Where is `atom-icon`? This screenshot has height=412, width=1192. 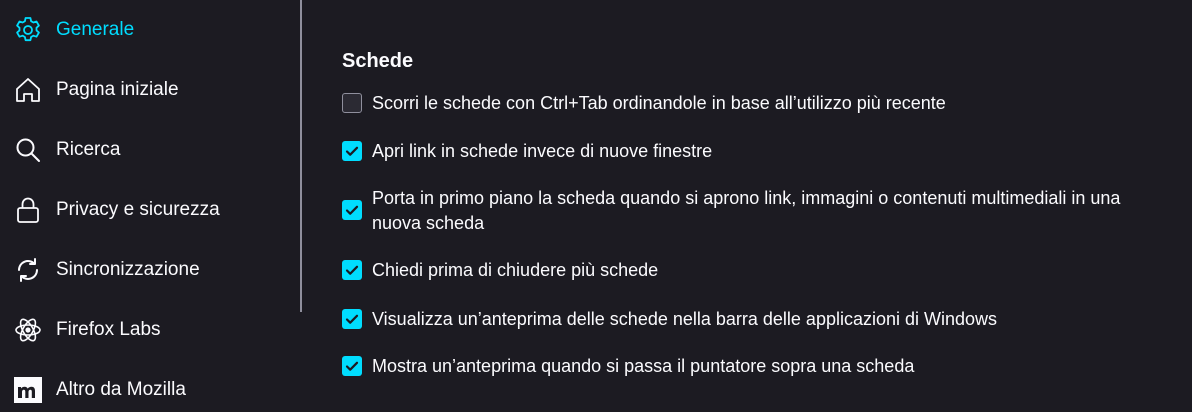
atom-icon is located at coordinates (28, 330).